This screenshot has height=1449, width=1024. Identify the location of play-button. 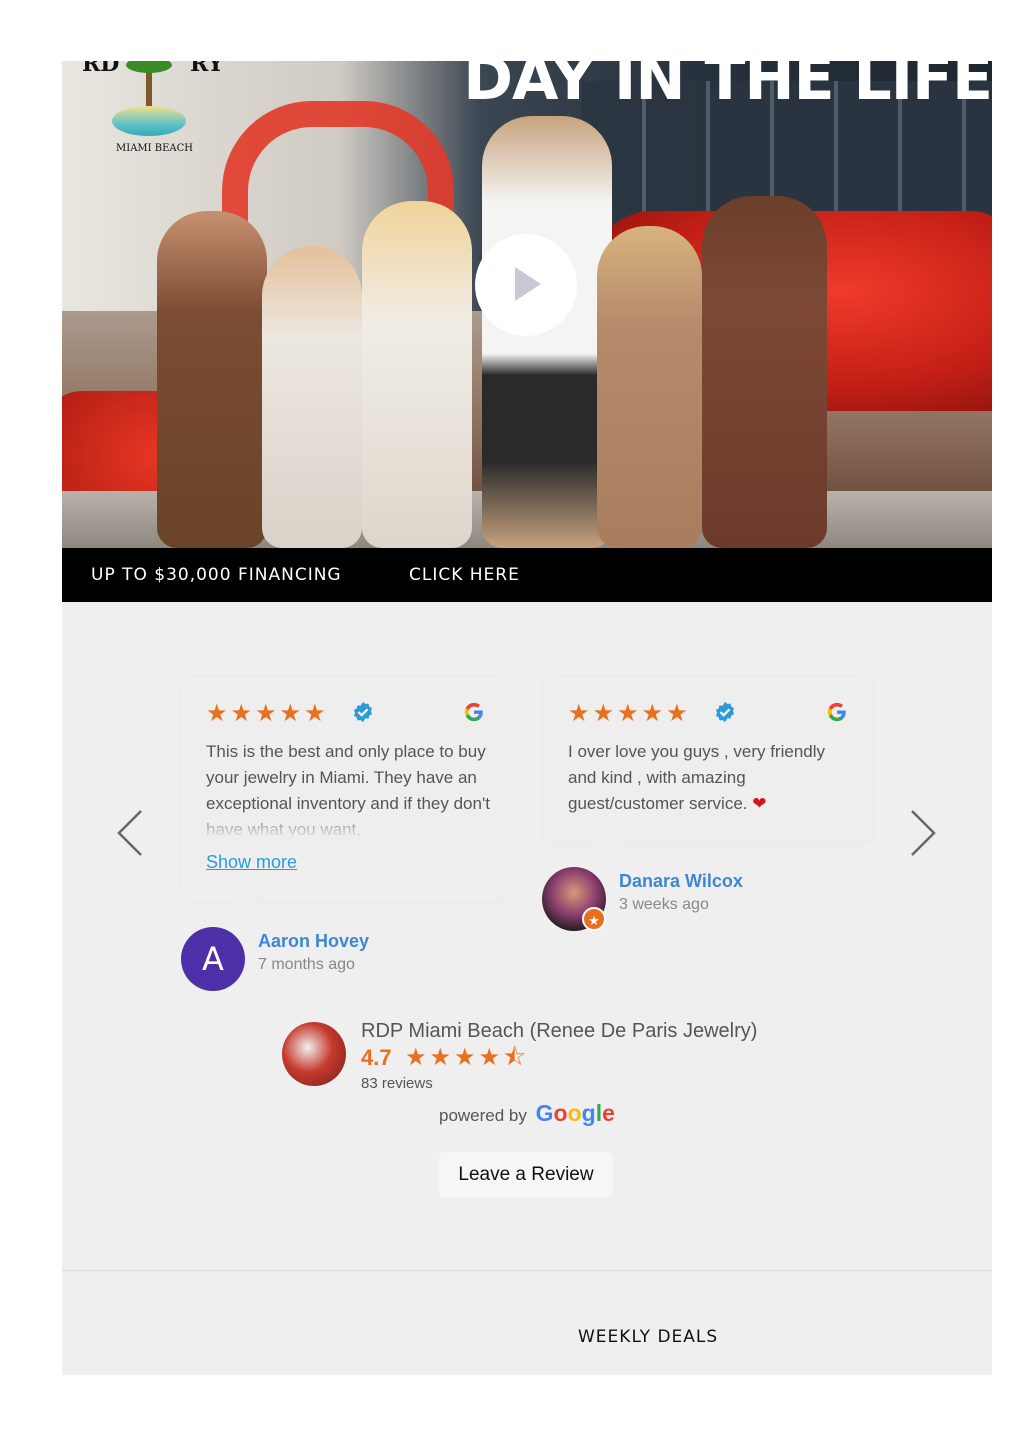
(526, 285).